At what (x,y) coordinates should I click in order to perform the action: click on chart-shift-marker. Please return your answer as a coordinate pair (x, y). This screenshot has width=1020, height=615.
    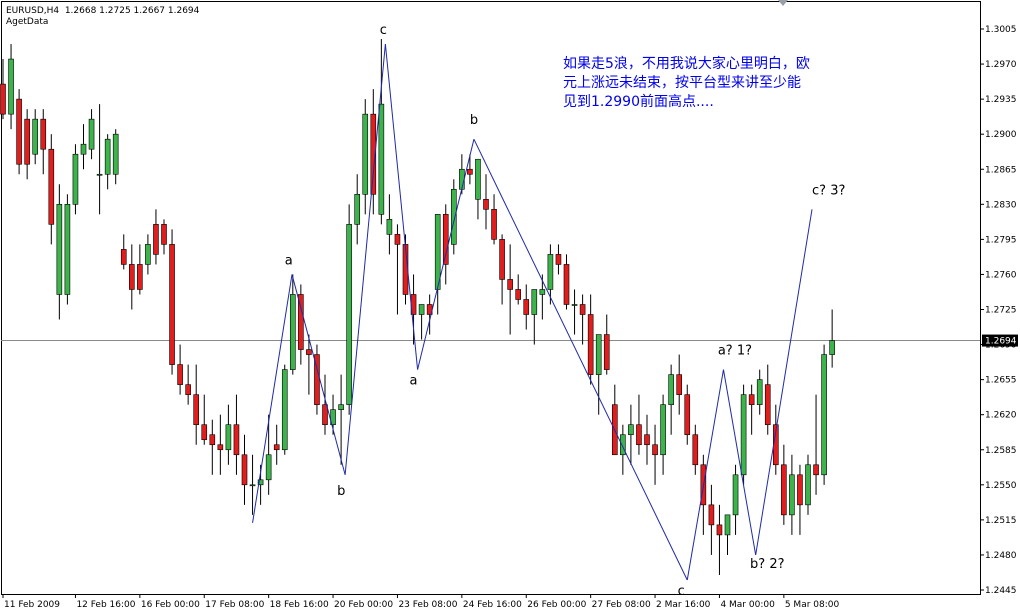
    Looking at the image, I should click on (783, 3).